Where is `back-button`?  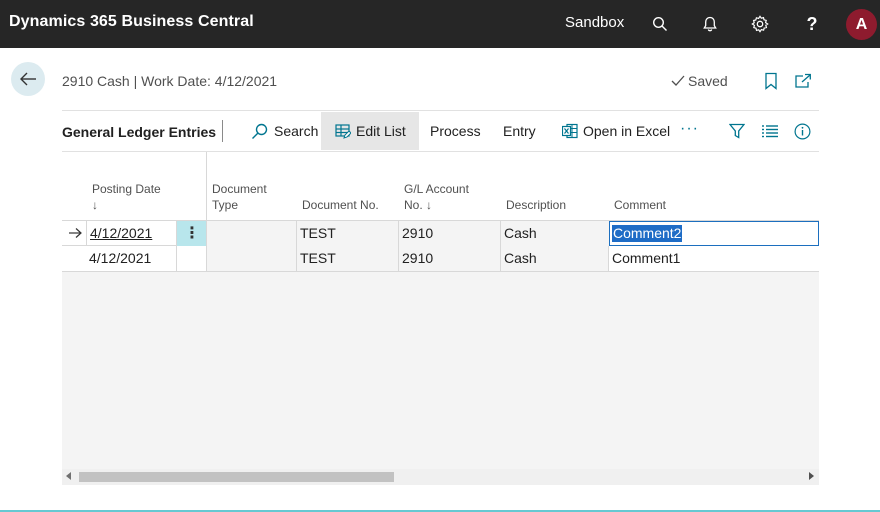 back-button is located at coordinates (28, 79).